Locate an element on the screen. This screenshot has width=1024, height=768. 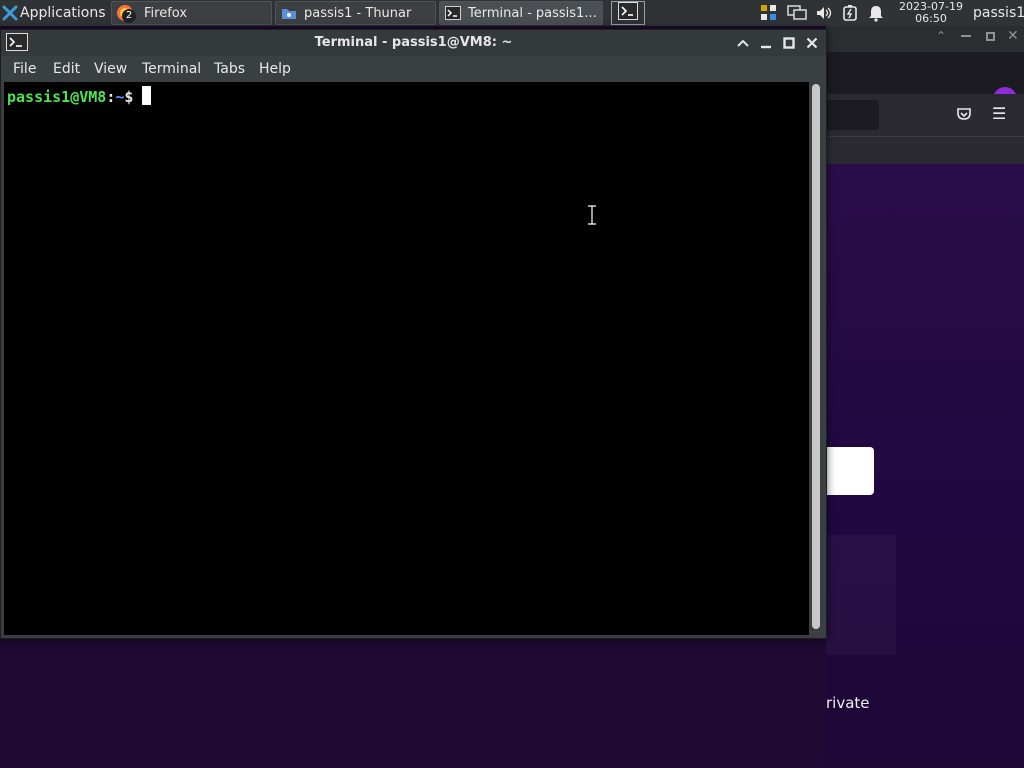
maximize-button is located at coordinates (789, 43).